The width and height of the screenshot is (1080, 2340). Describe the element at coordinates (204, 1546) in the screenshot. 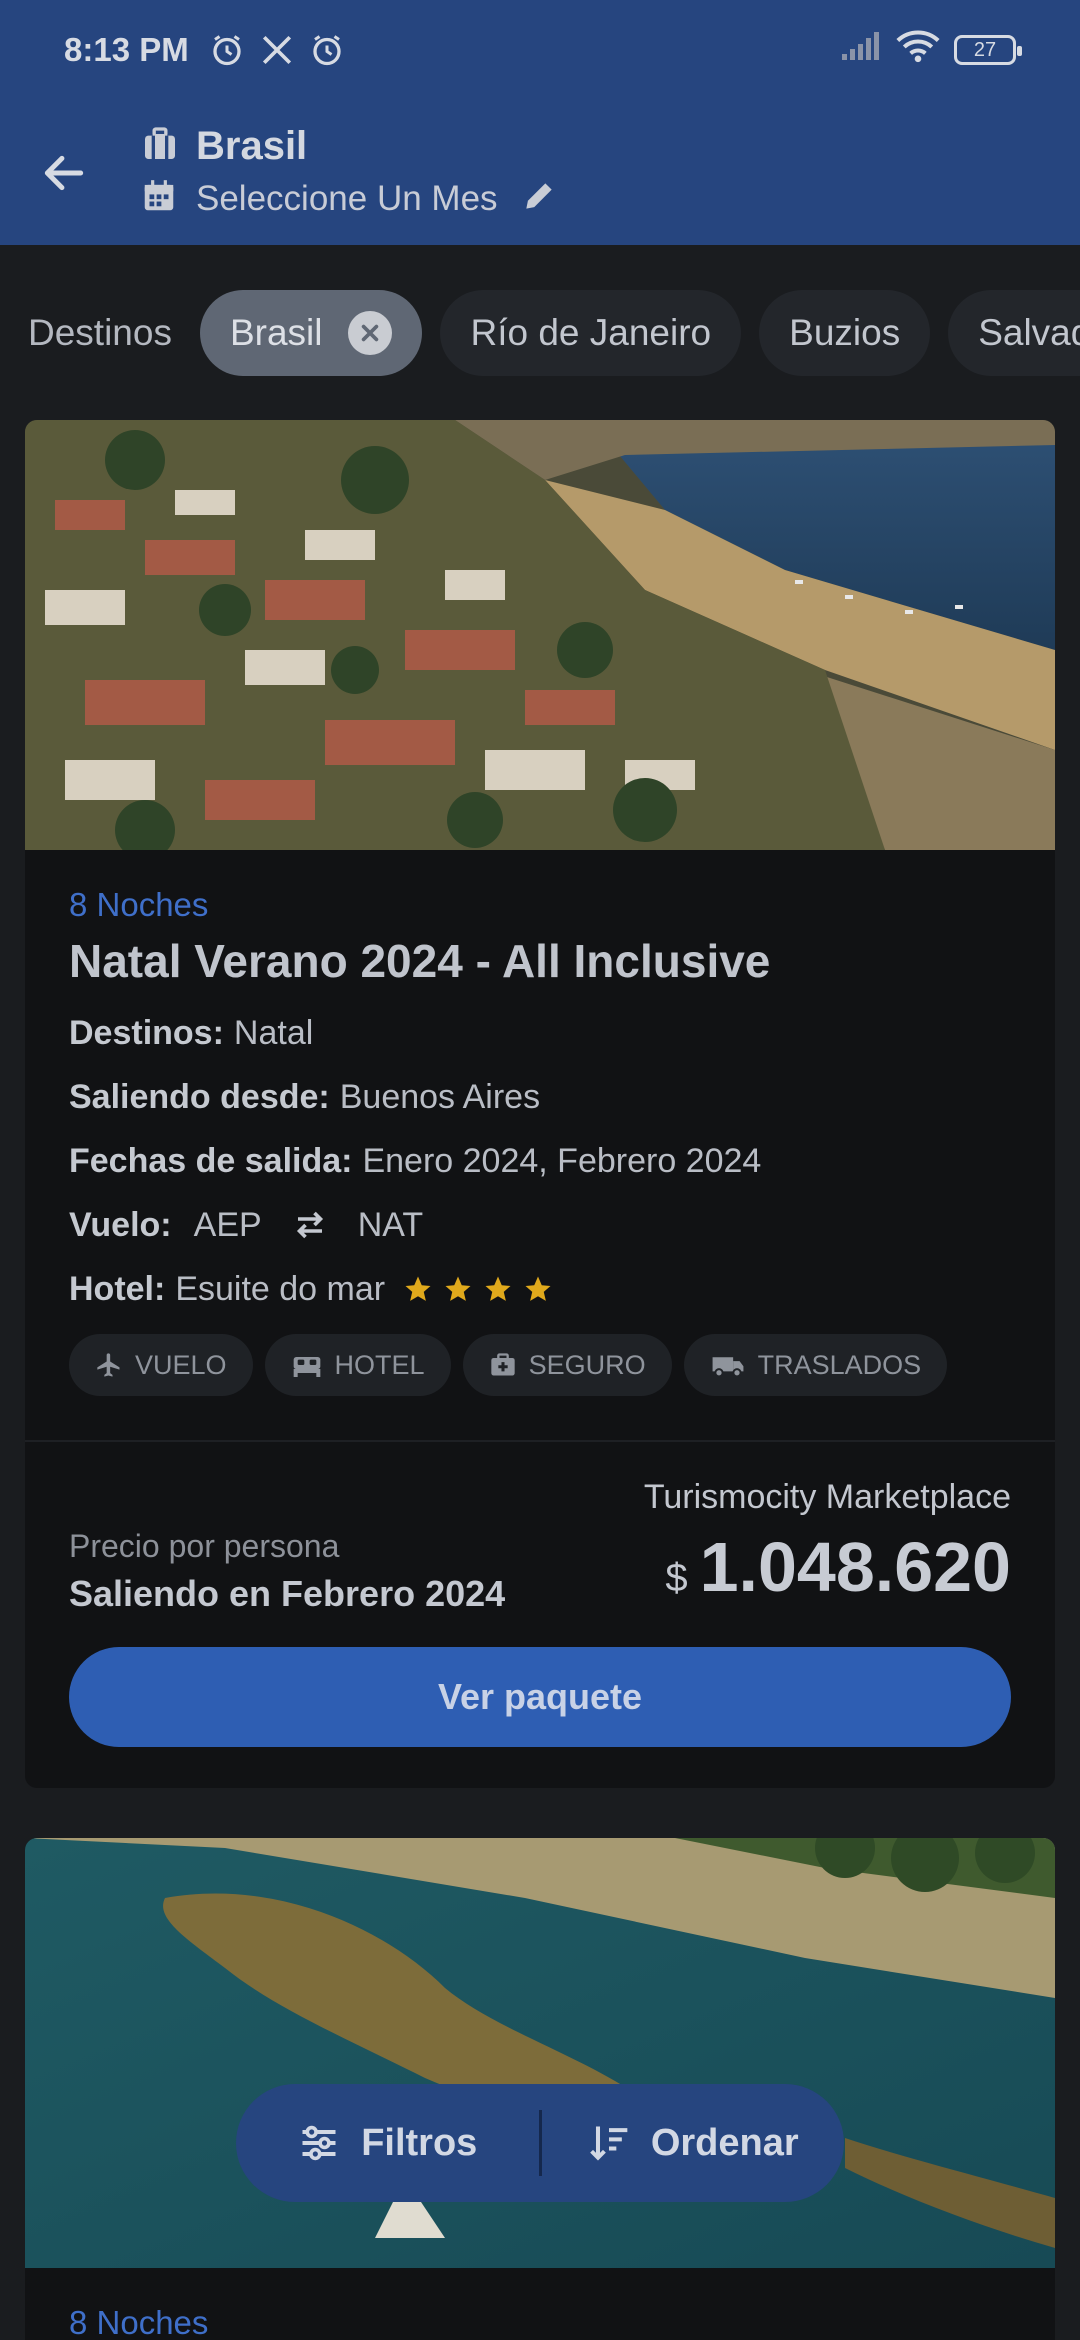

I see `price-per-person-label: Precio por persona` at that location.